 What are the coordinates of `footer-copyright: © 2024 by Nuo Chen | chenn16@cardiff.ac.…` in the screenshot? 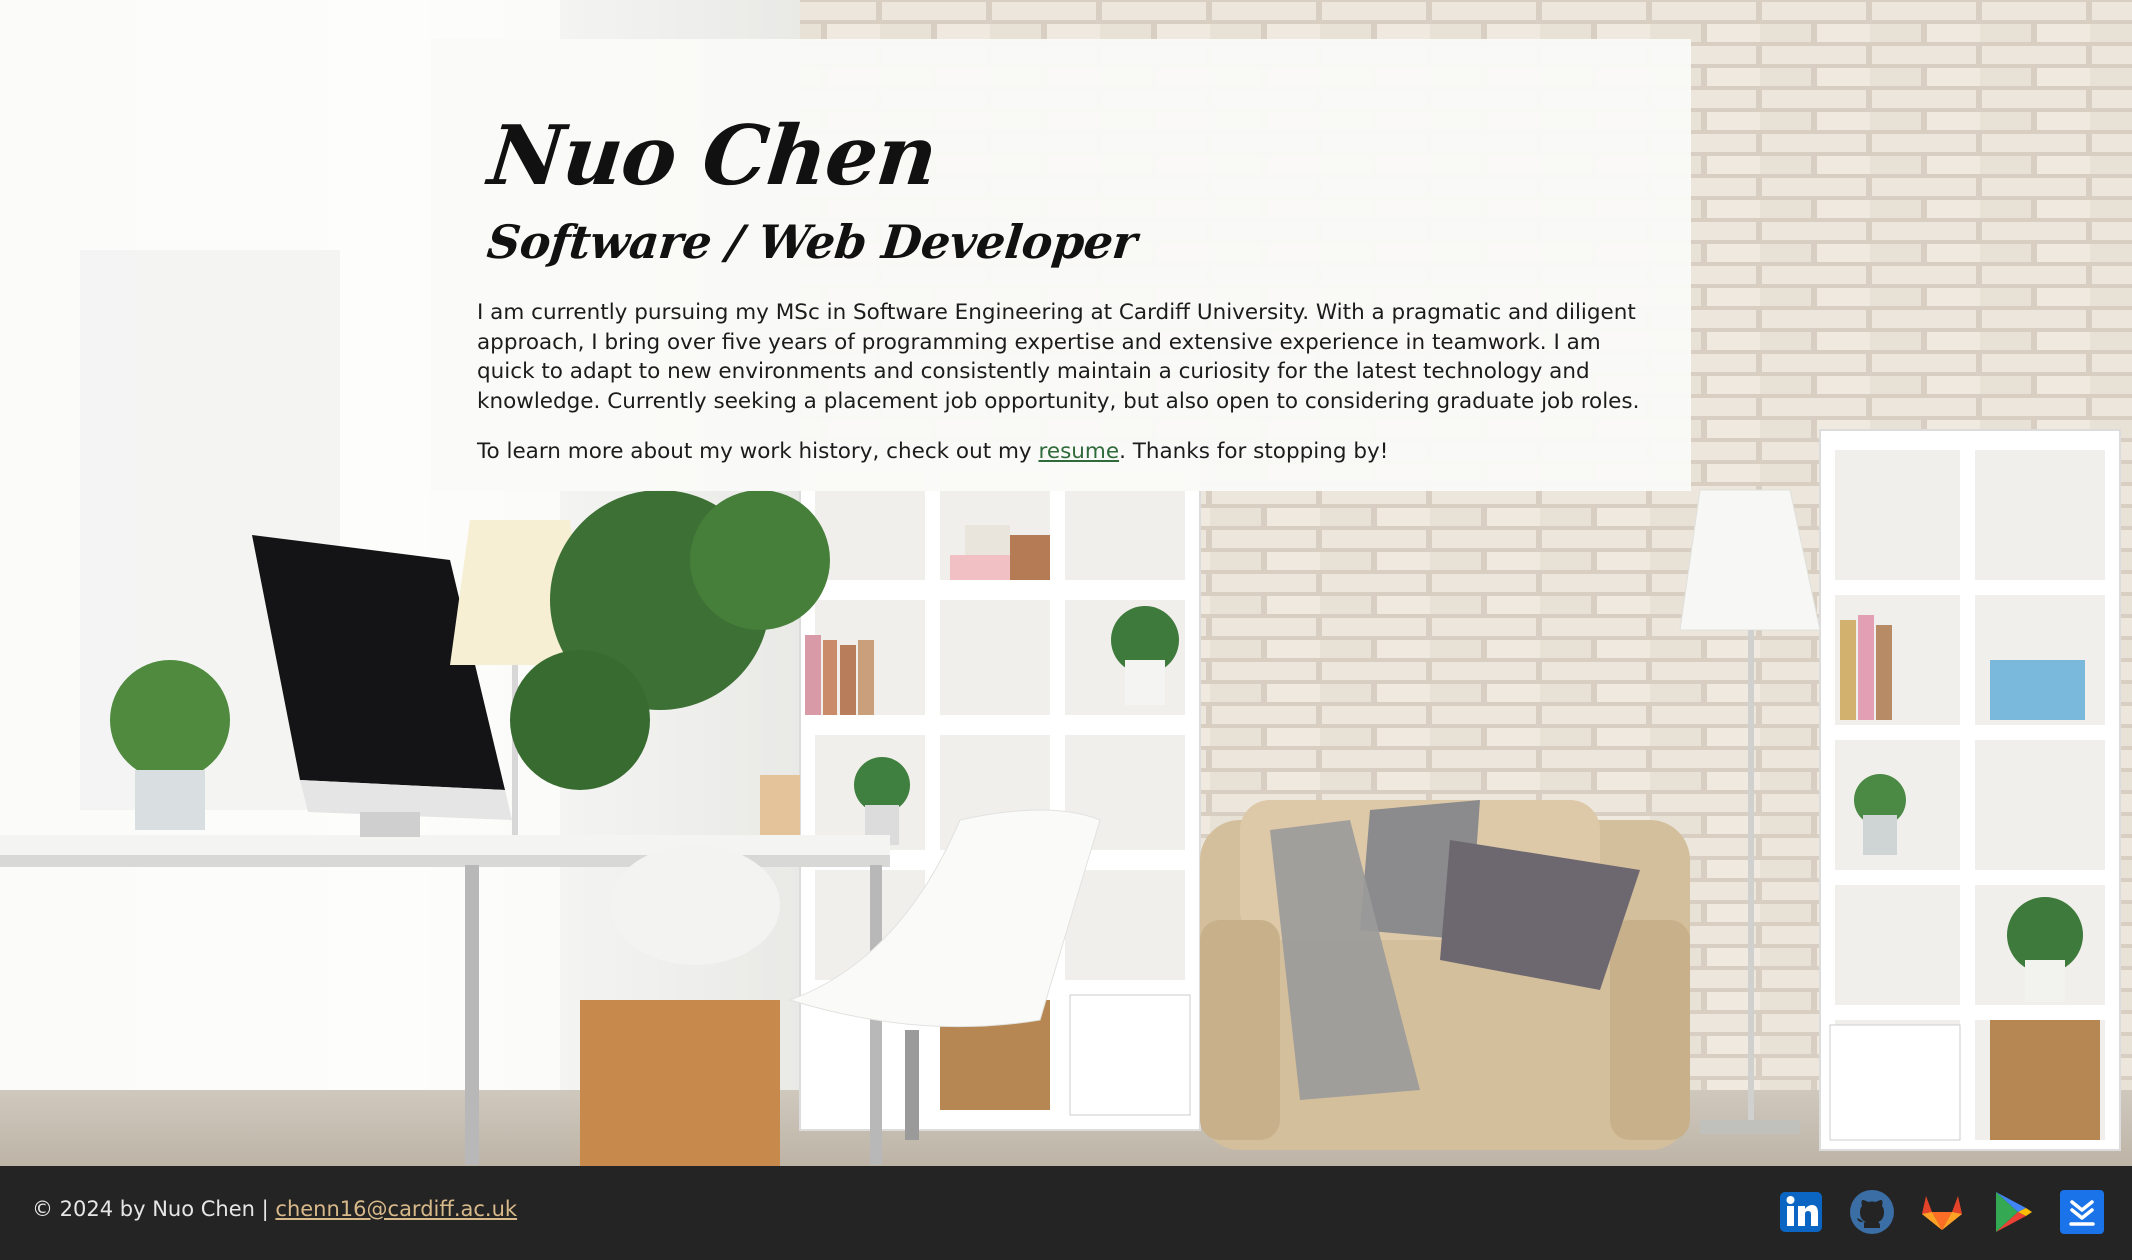 It's located at (274, 1209).